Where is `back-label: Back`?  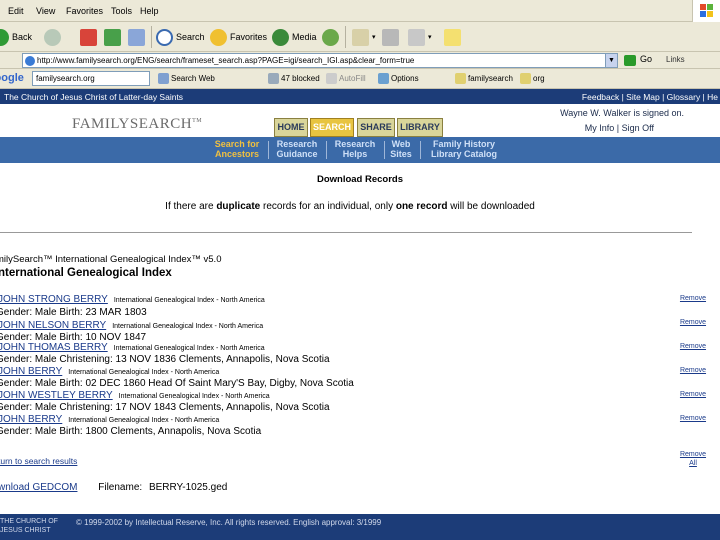 back-label: Back is located at coordinates (22, 37).